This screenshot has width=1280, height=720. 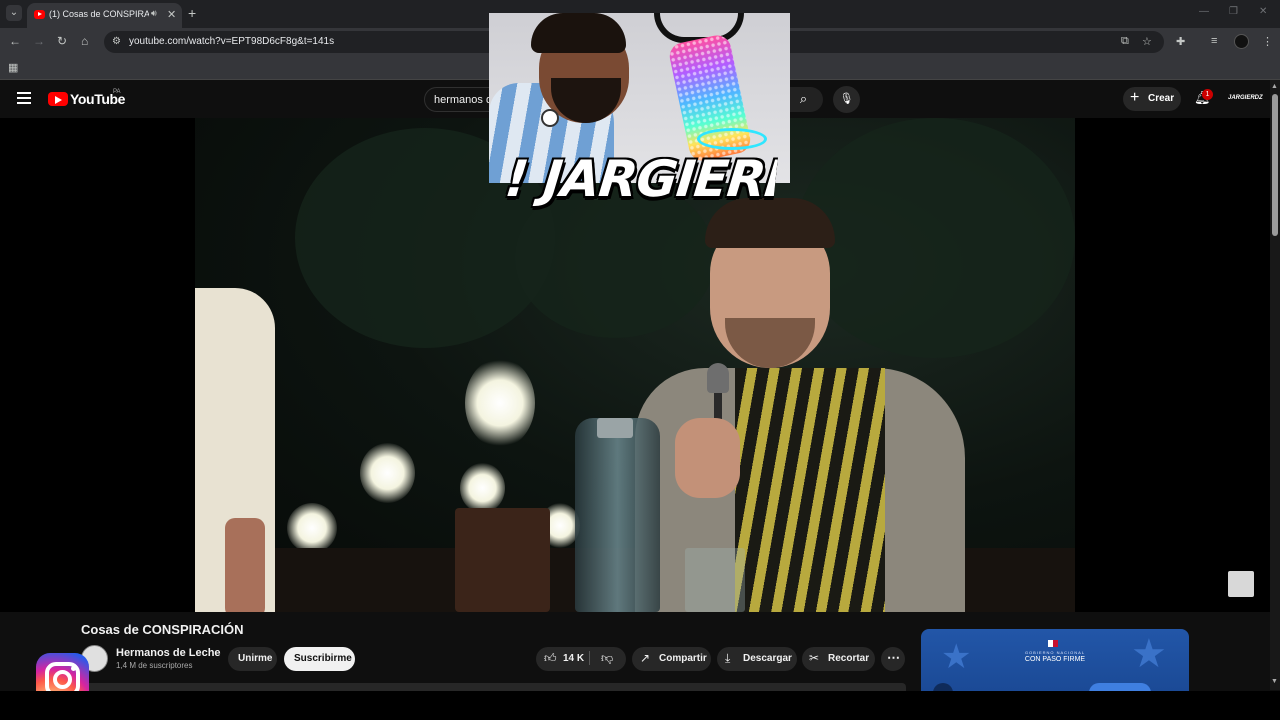 What do you see at coordinates (1263, 11) in the screenshot?
I see `window-close-icon: ✕` at bounding box center [1263, 11].